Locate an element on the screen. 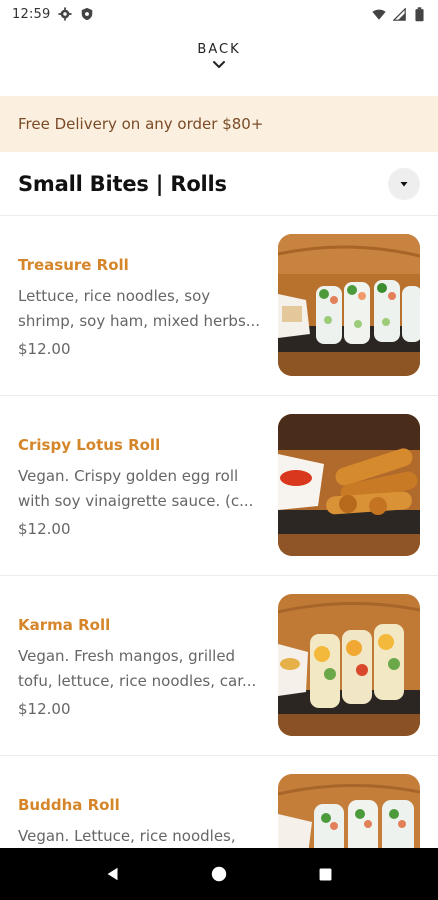 This screenshot has width=438, height=900. section-header: Small Bites | Rolls is located at coordinates (219, 184).